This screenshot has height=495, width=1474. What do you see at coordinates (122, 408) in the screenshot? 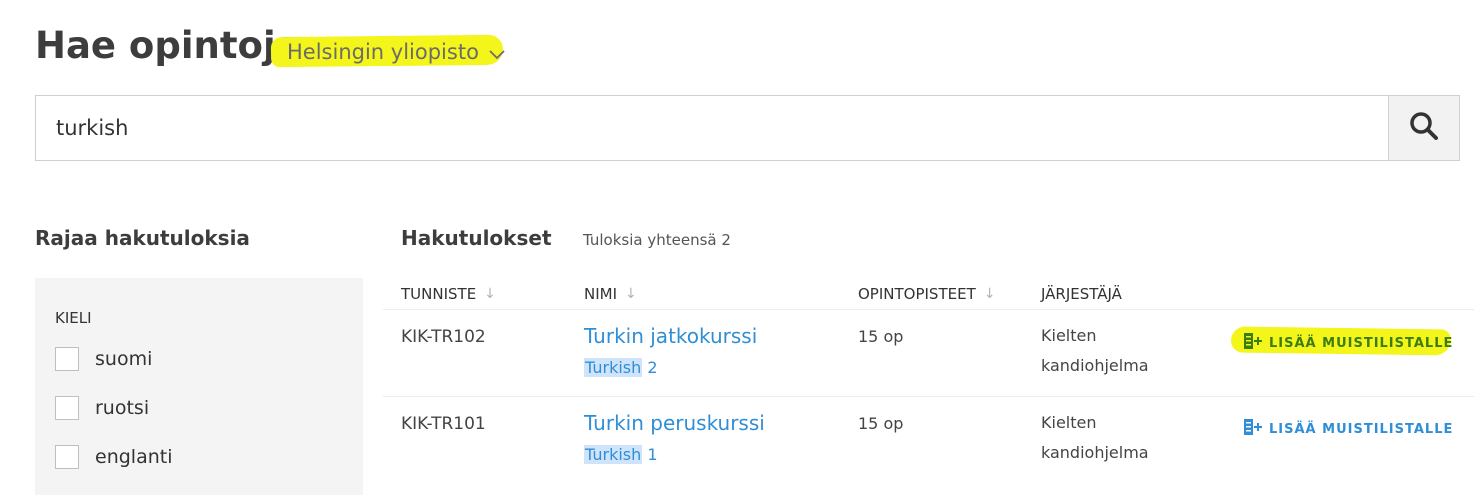
I see `checkbox-label: ruotsi` at bounding box center [122, 408].